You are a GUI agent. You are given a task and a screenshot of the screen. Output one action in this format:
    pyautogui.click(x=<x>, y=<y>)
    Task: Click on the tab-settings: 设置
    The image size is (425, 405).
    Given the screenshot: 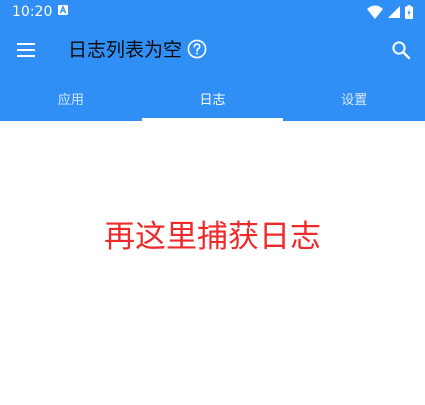 What is the action you would take?
    pyautogui.click(x=354, y=98)
    